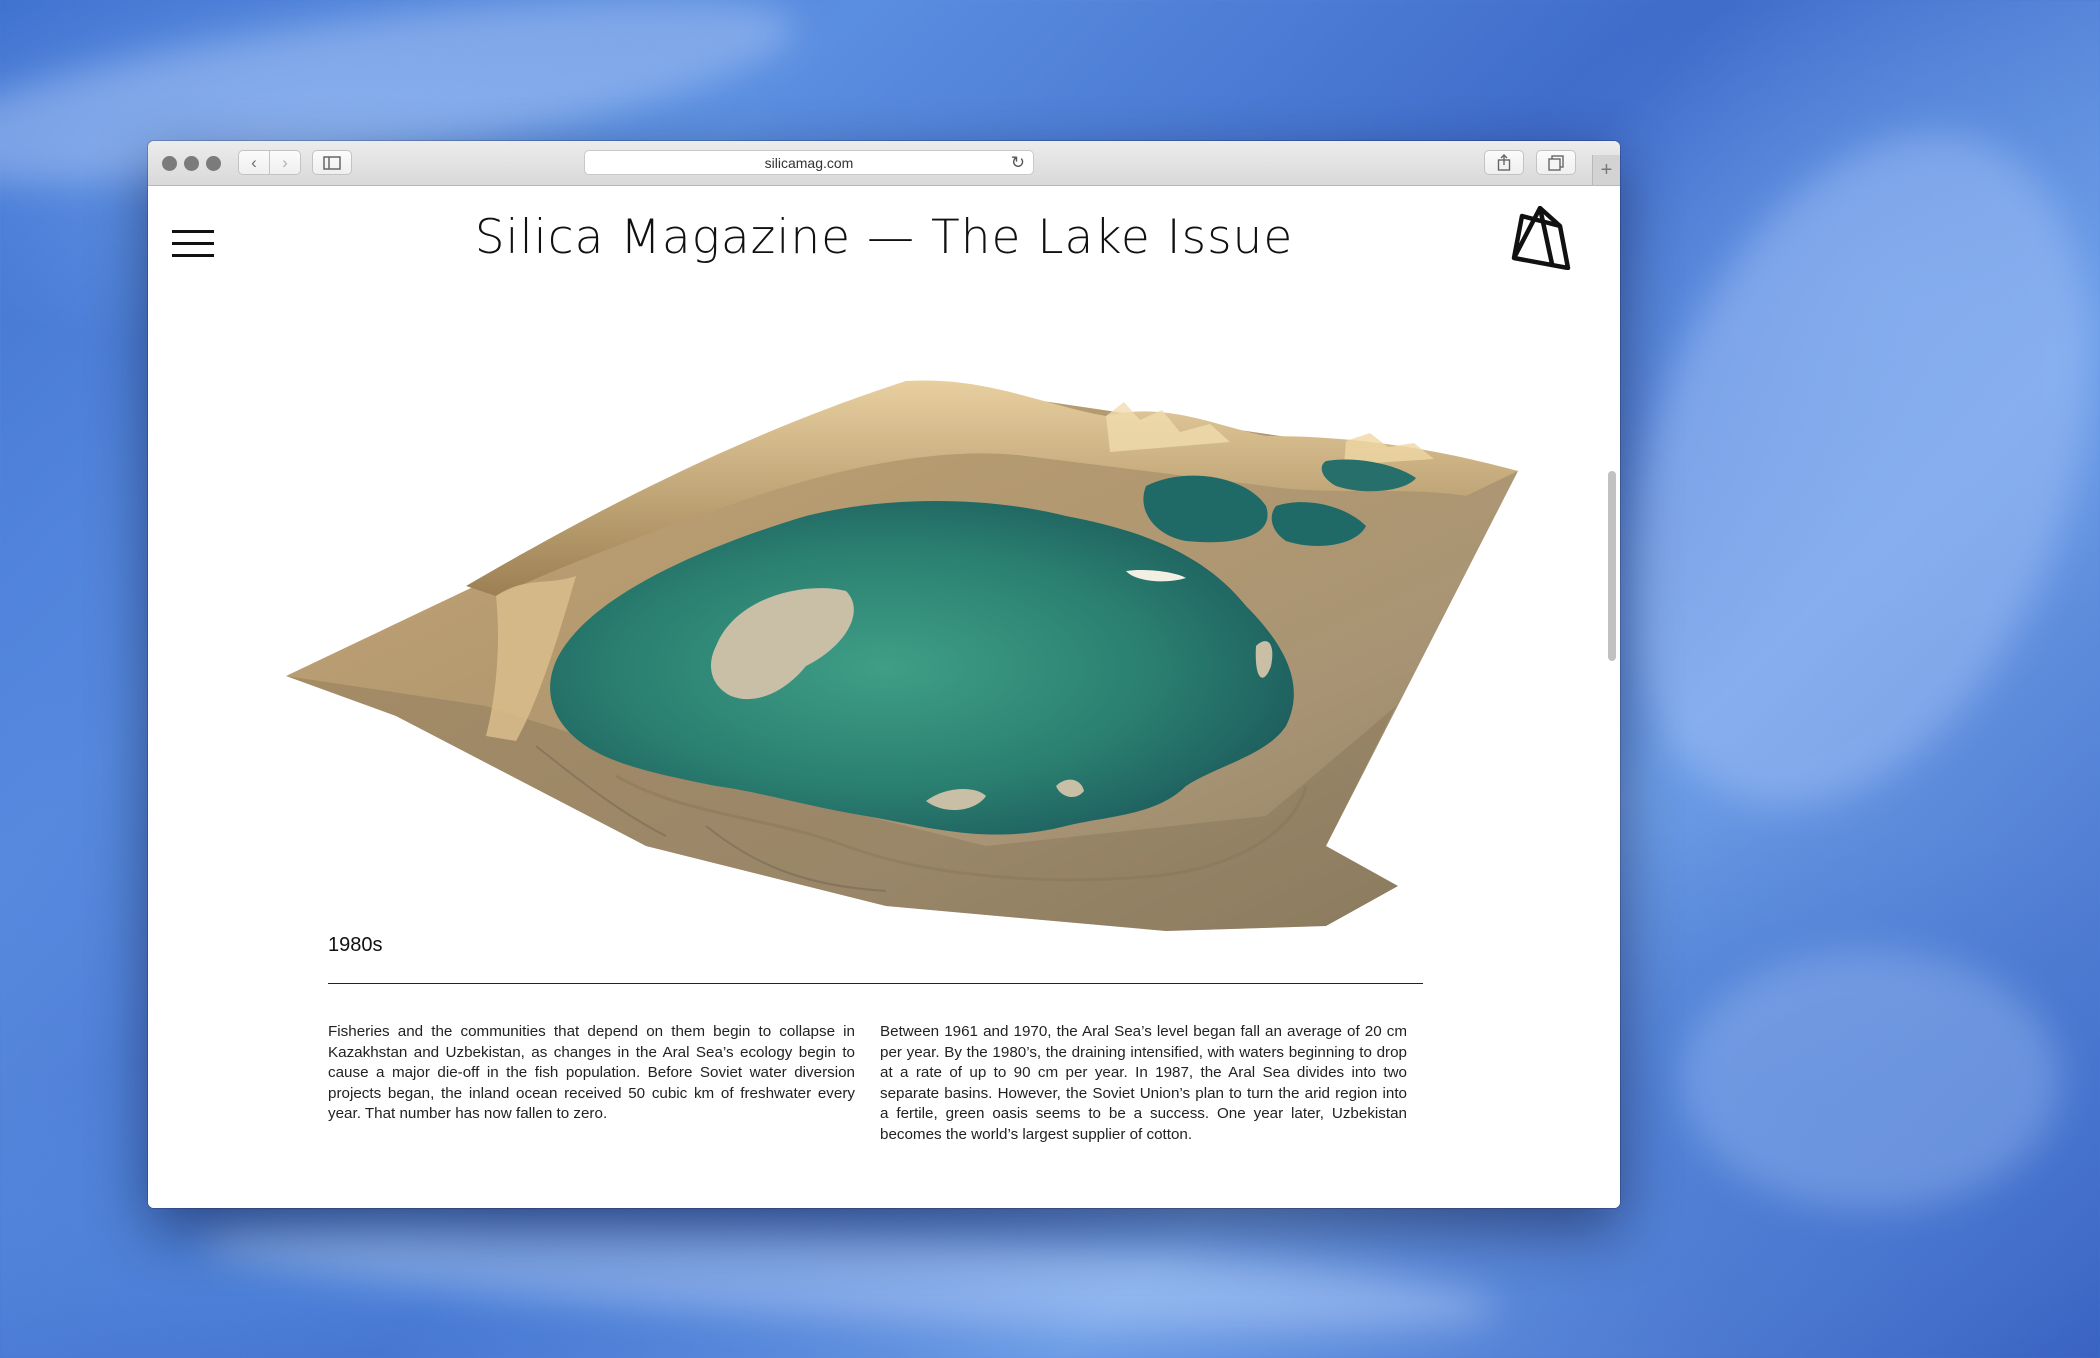 Image resolution: width=2100 pixels, height=1358 pixels. Describe the element at coordinates (1541, 238) in the screenshot. I see `silica-logo-icon` at that location.